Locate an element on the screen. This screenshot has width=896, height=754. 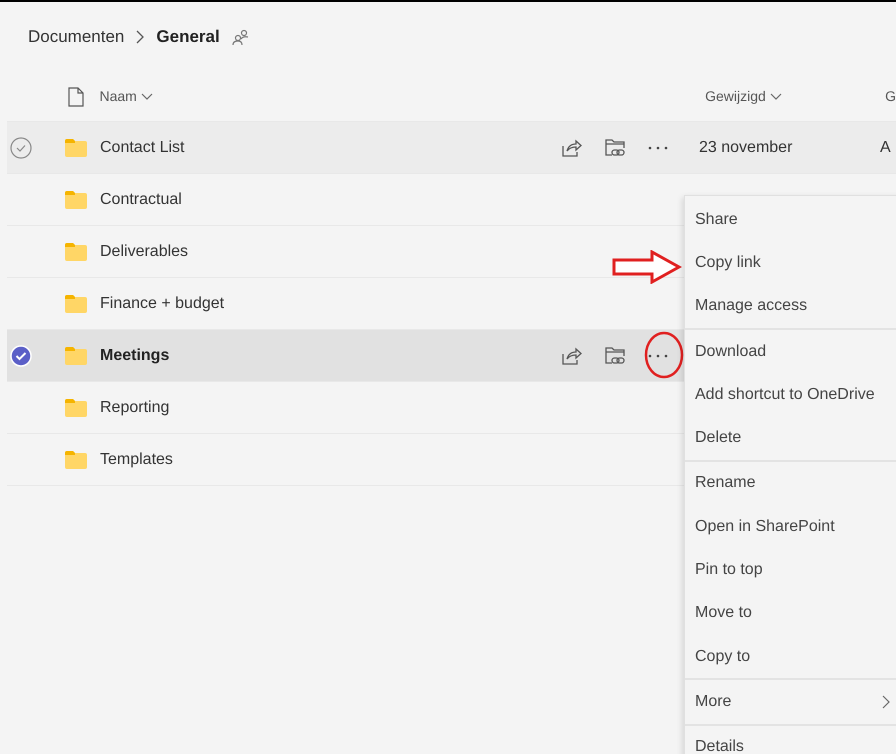
menu-item: Details is located at coordinates (790, 740).